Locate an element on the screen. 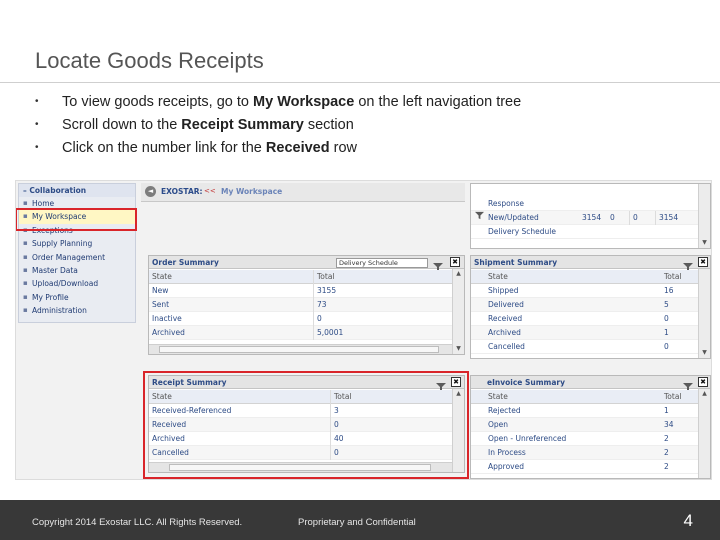  table-row: Archived 1 is located at coordinates (585, 333).